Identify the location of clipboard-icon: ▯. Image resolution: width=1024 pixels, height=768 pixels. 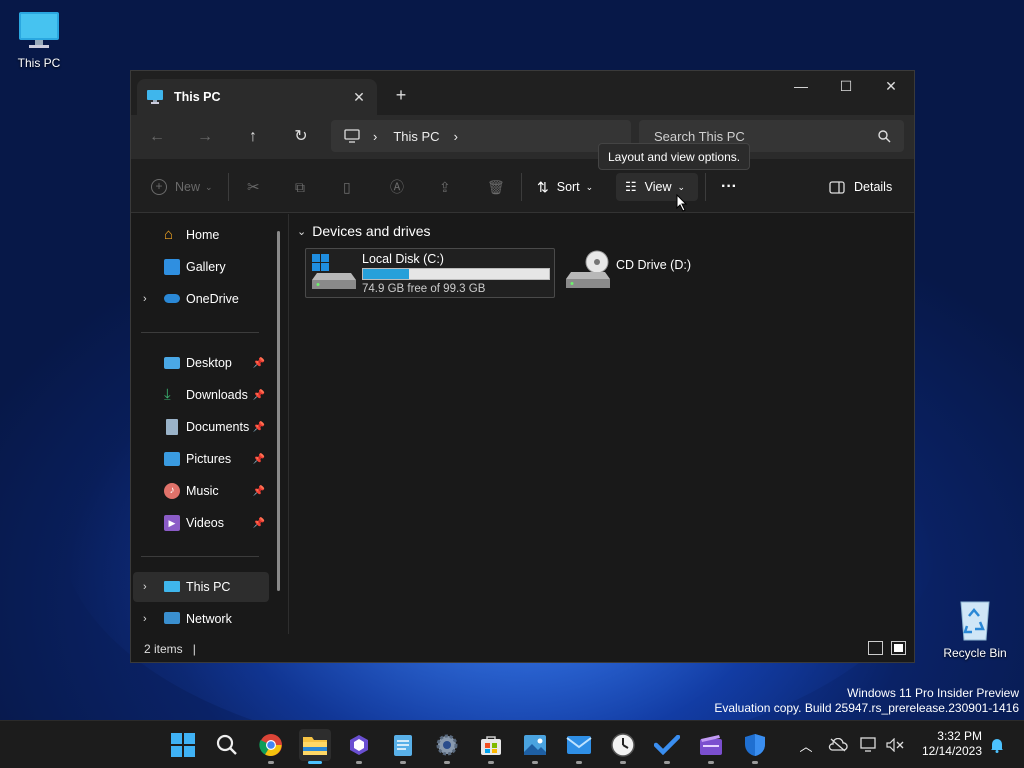
(347, 186).